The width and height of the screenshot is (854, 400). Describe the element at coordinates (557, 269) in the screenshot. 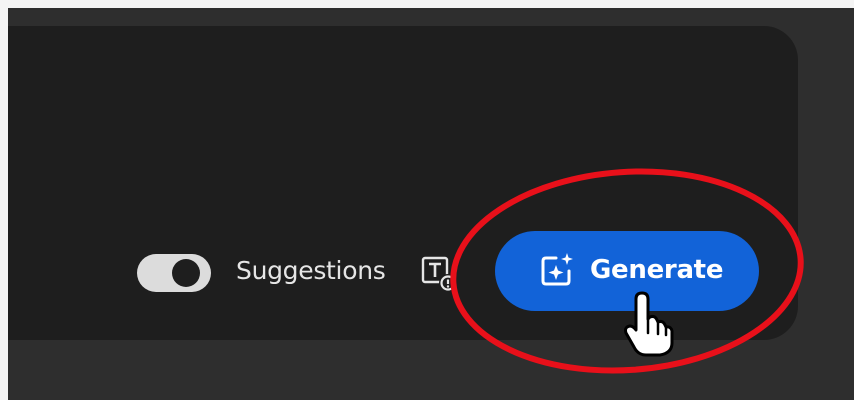

I see `image-sparkle-icon` at that location.